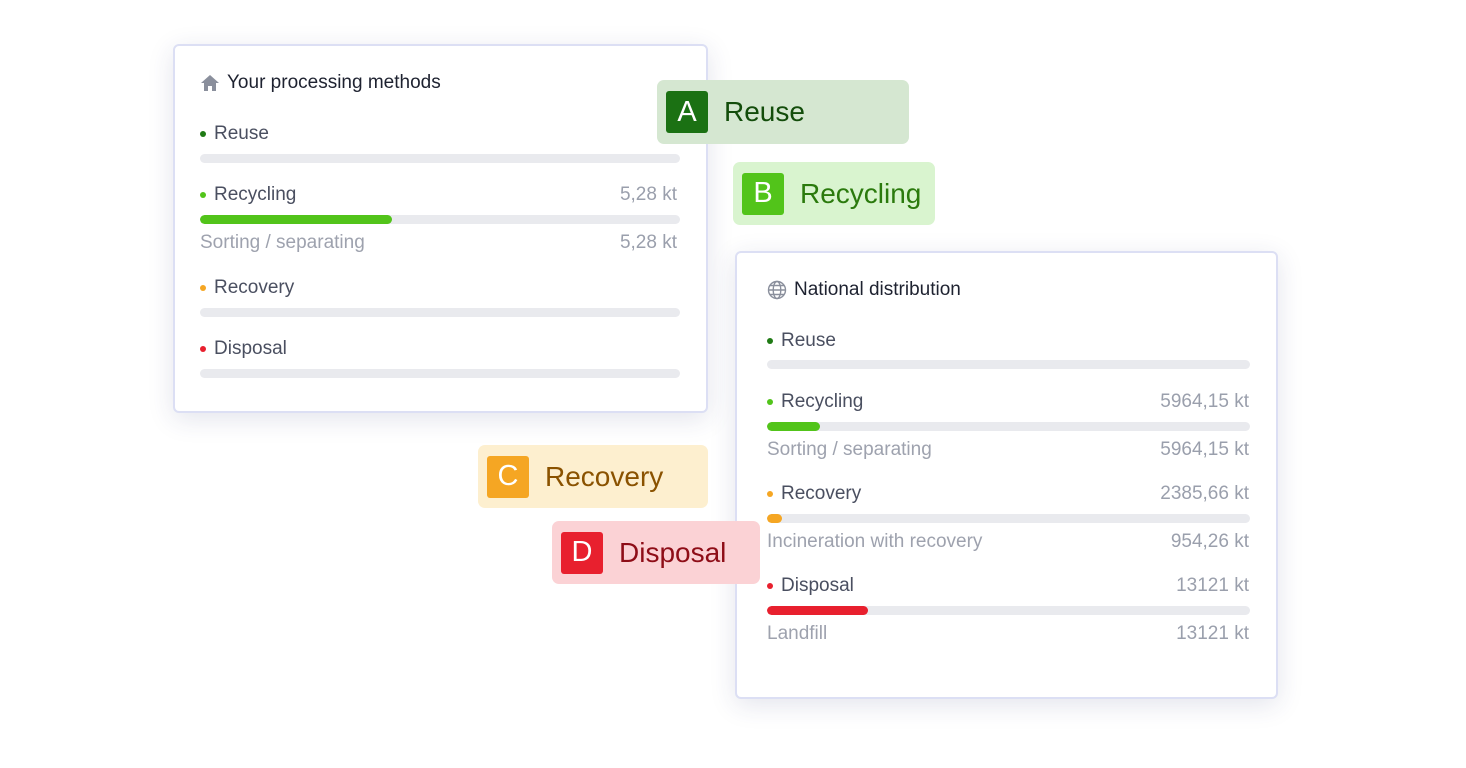 The image size is (1466, 768). I want to click on distribution-label-disposal: Disposal, so click(810, 586).